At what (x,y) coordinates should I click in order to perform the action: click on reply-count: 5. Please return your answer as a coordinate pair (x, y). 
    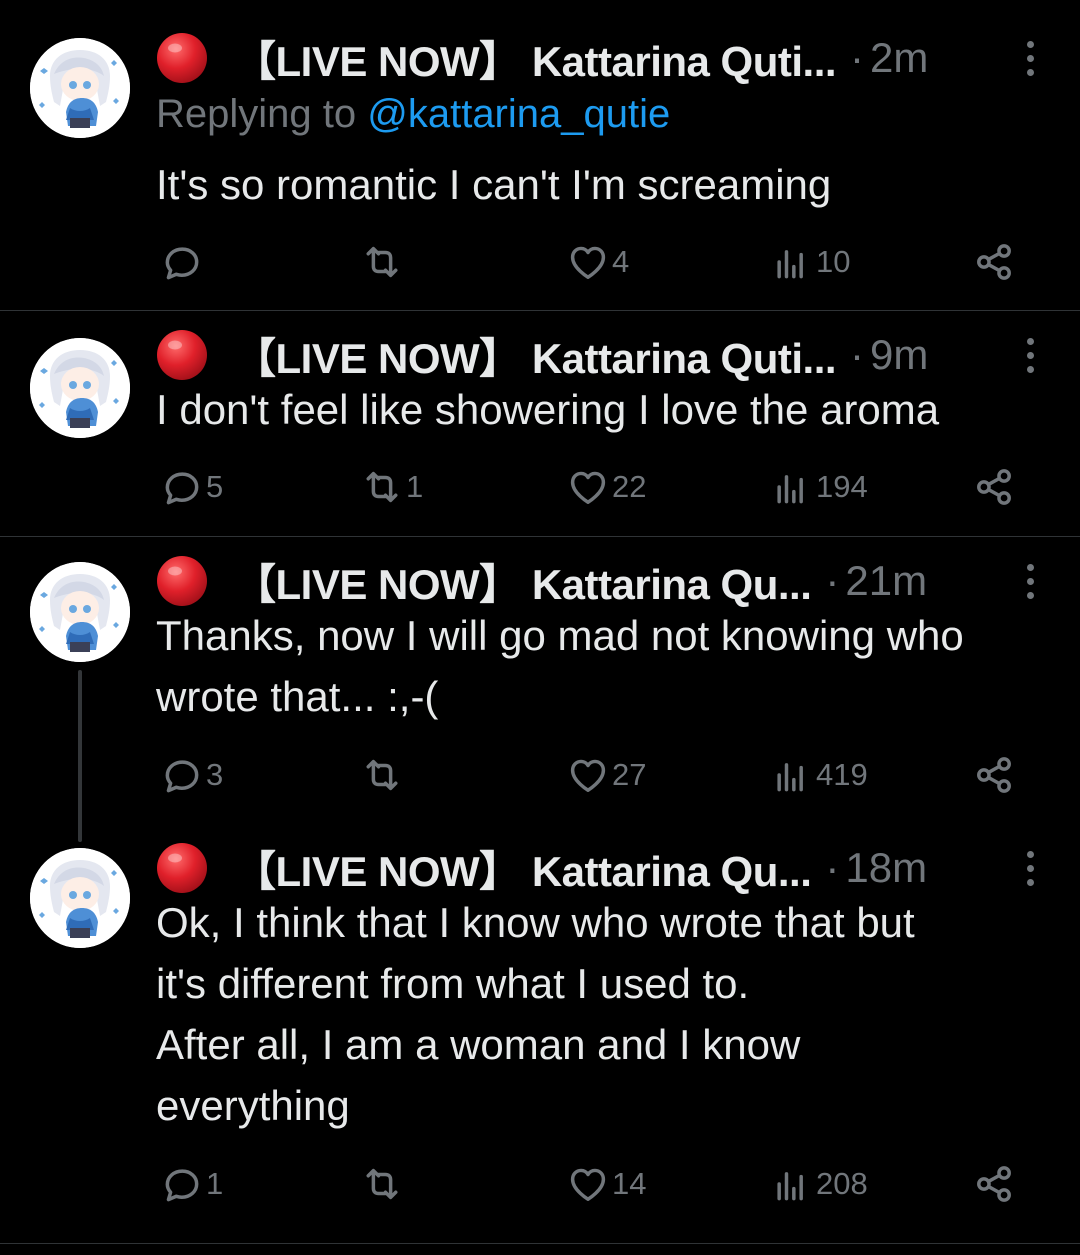
    Looking at the image, I should click on (215, 486).